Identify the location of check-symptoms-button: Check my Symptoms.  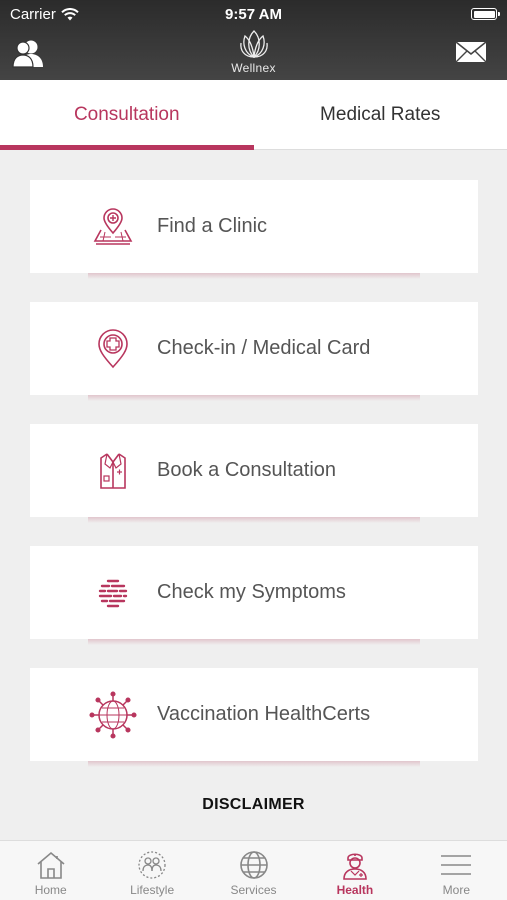
(254, 592).